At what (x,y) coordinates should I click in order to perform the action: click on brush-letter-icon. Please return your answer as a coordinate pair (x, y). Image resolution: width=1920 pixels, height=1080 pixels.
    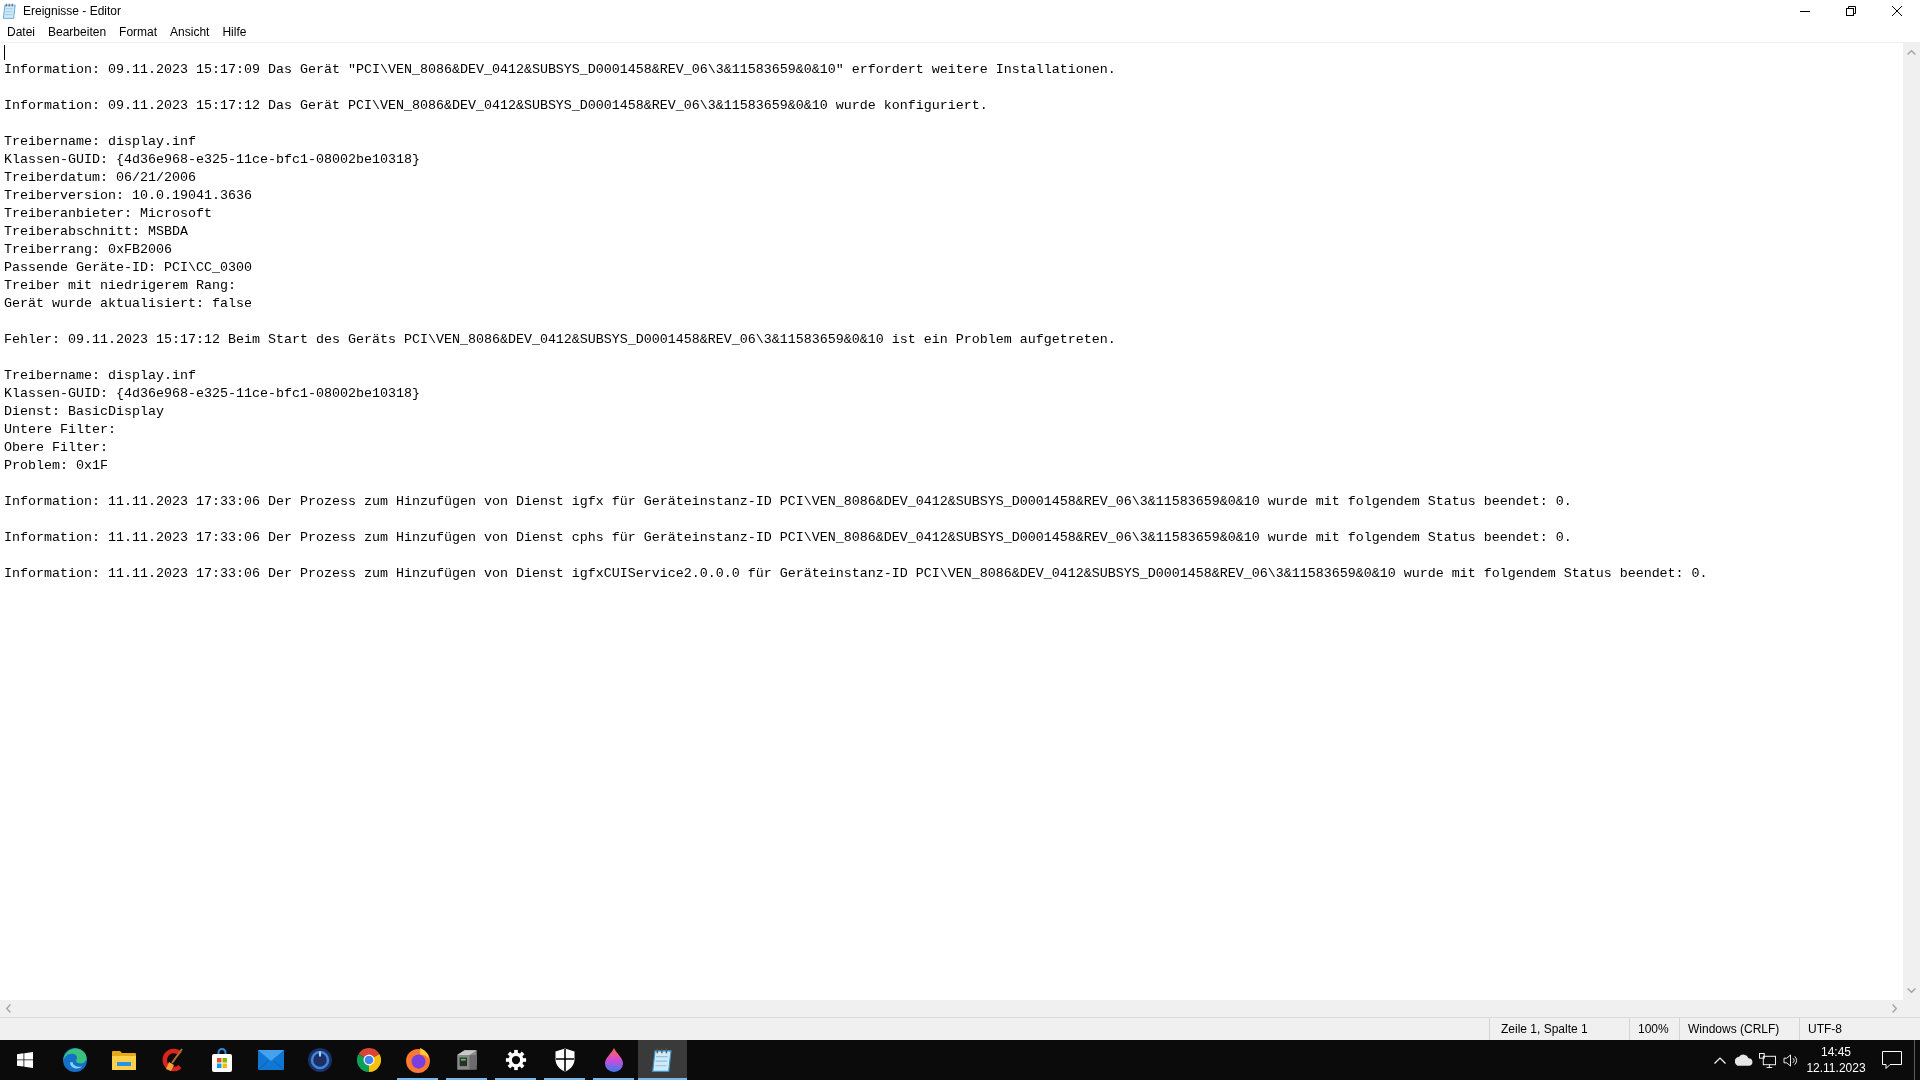
    Looking at the image, I should click on (172, 1060).